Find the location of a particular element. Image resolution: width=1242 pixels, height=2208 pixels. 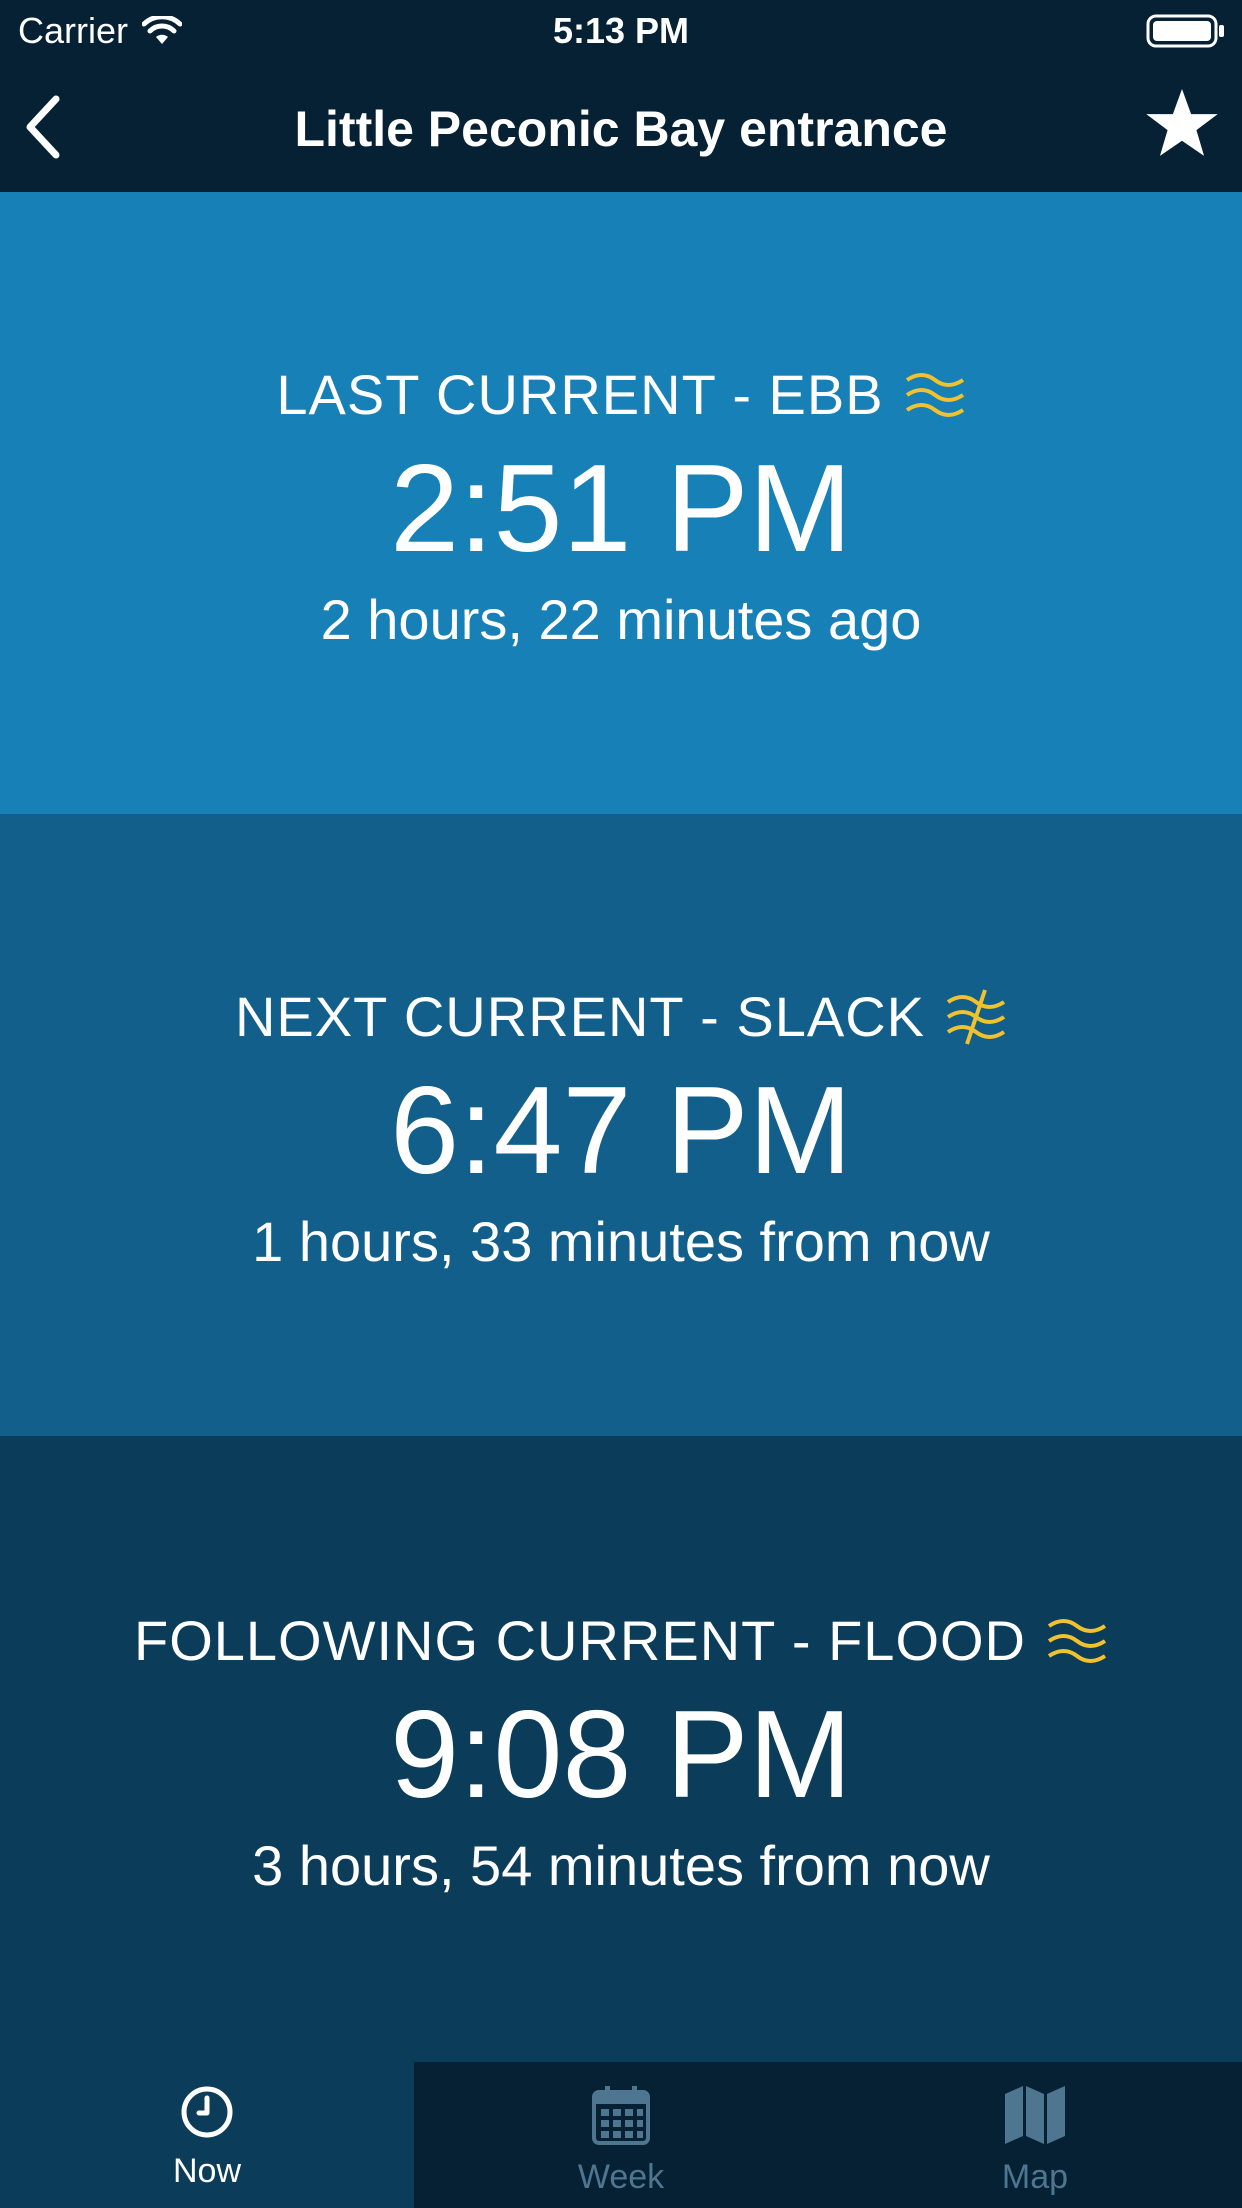

favorite-button is located at coordinates (1182, 124).